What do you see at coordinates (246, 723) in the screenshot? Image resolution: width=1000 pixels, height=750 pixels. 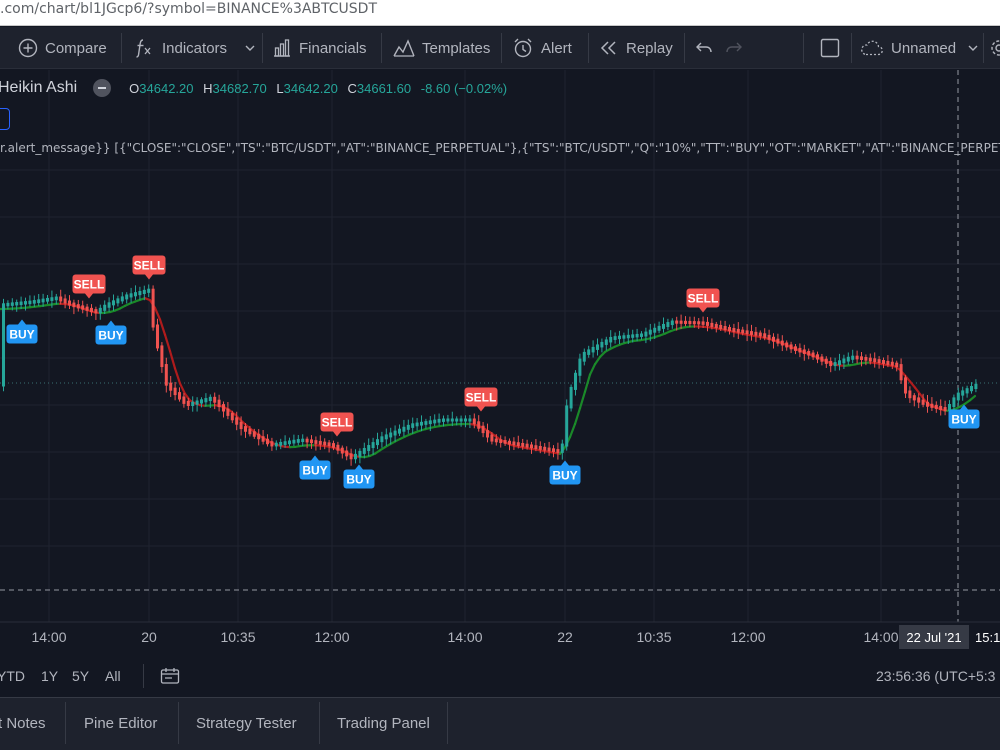 I see `tab-strategy-tester: Strategy Tester` at bounding box center [246, 723].